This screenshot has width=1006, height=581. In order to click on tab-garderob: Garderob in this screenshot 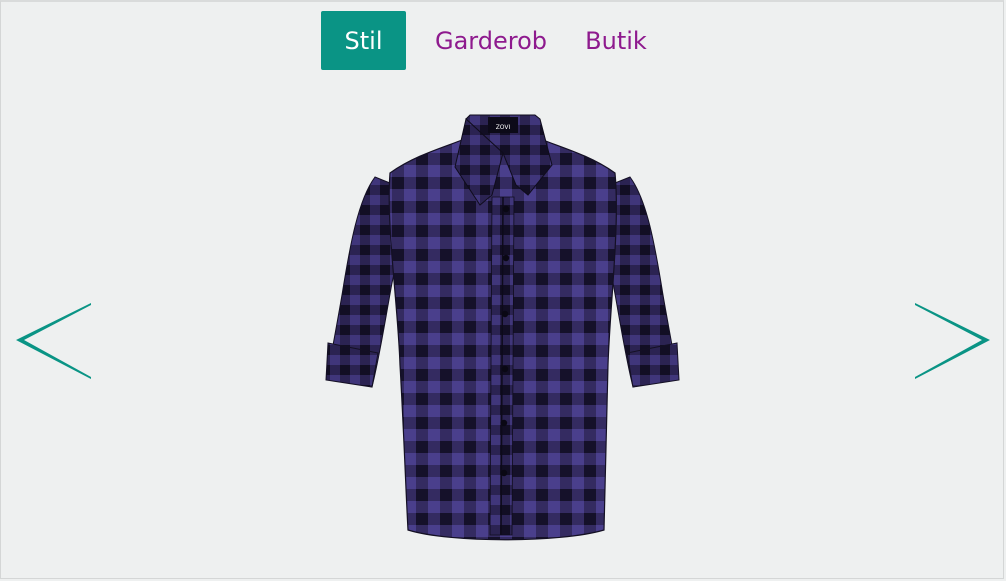, I will do `click(491, 40)`.